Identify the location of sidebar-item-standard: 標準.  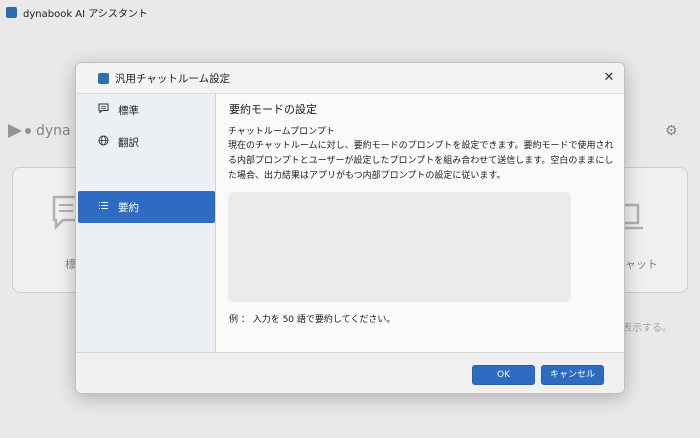
(146, 110).